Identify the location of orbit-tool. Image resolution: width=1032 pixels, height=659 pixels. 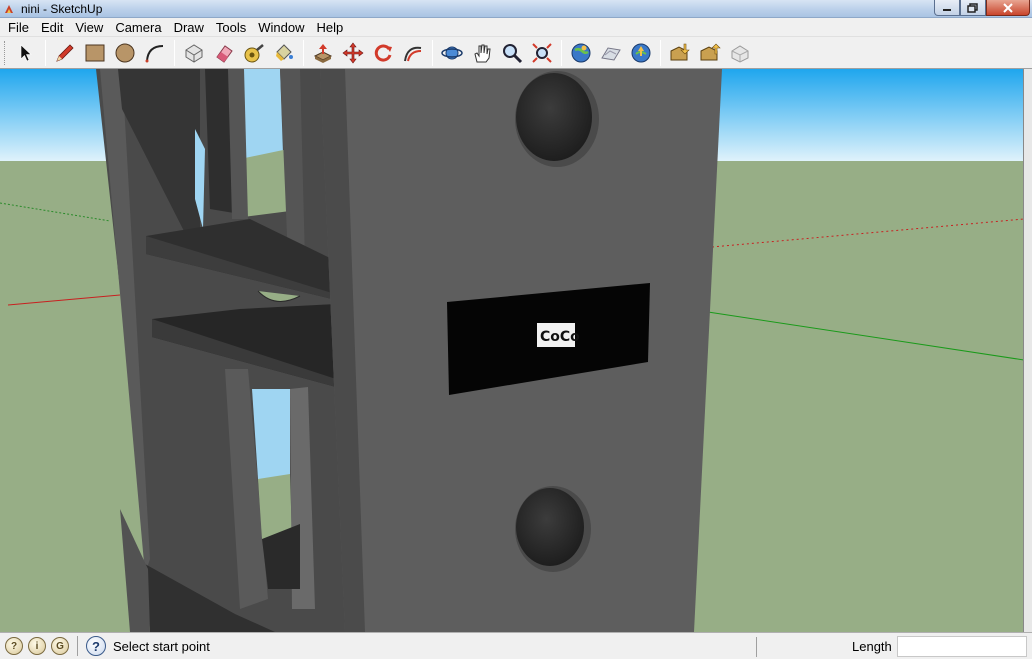
(452, 53).